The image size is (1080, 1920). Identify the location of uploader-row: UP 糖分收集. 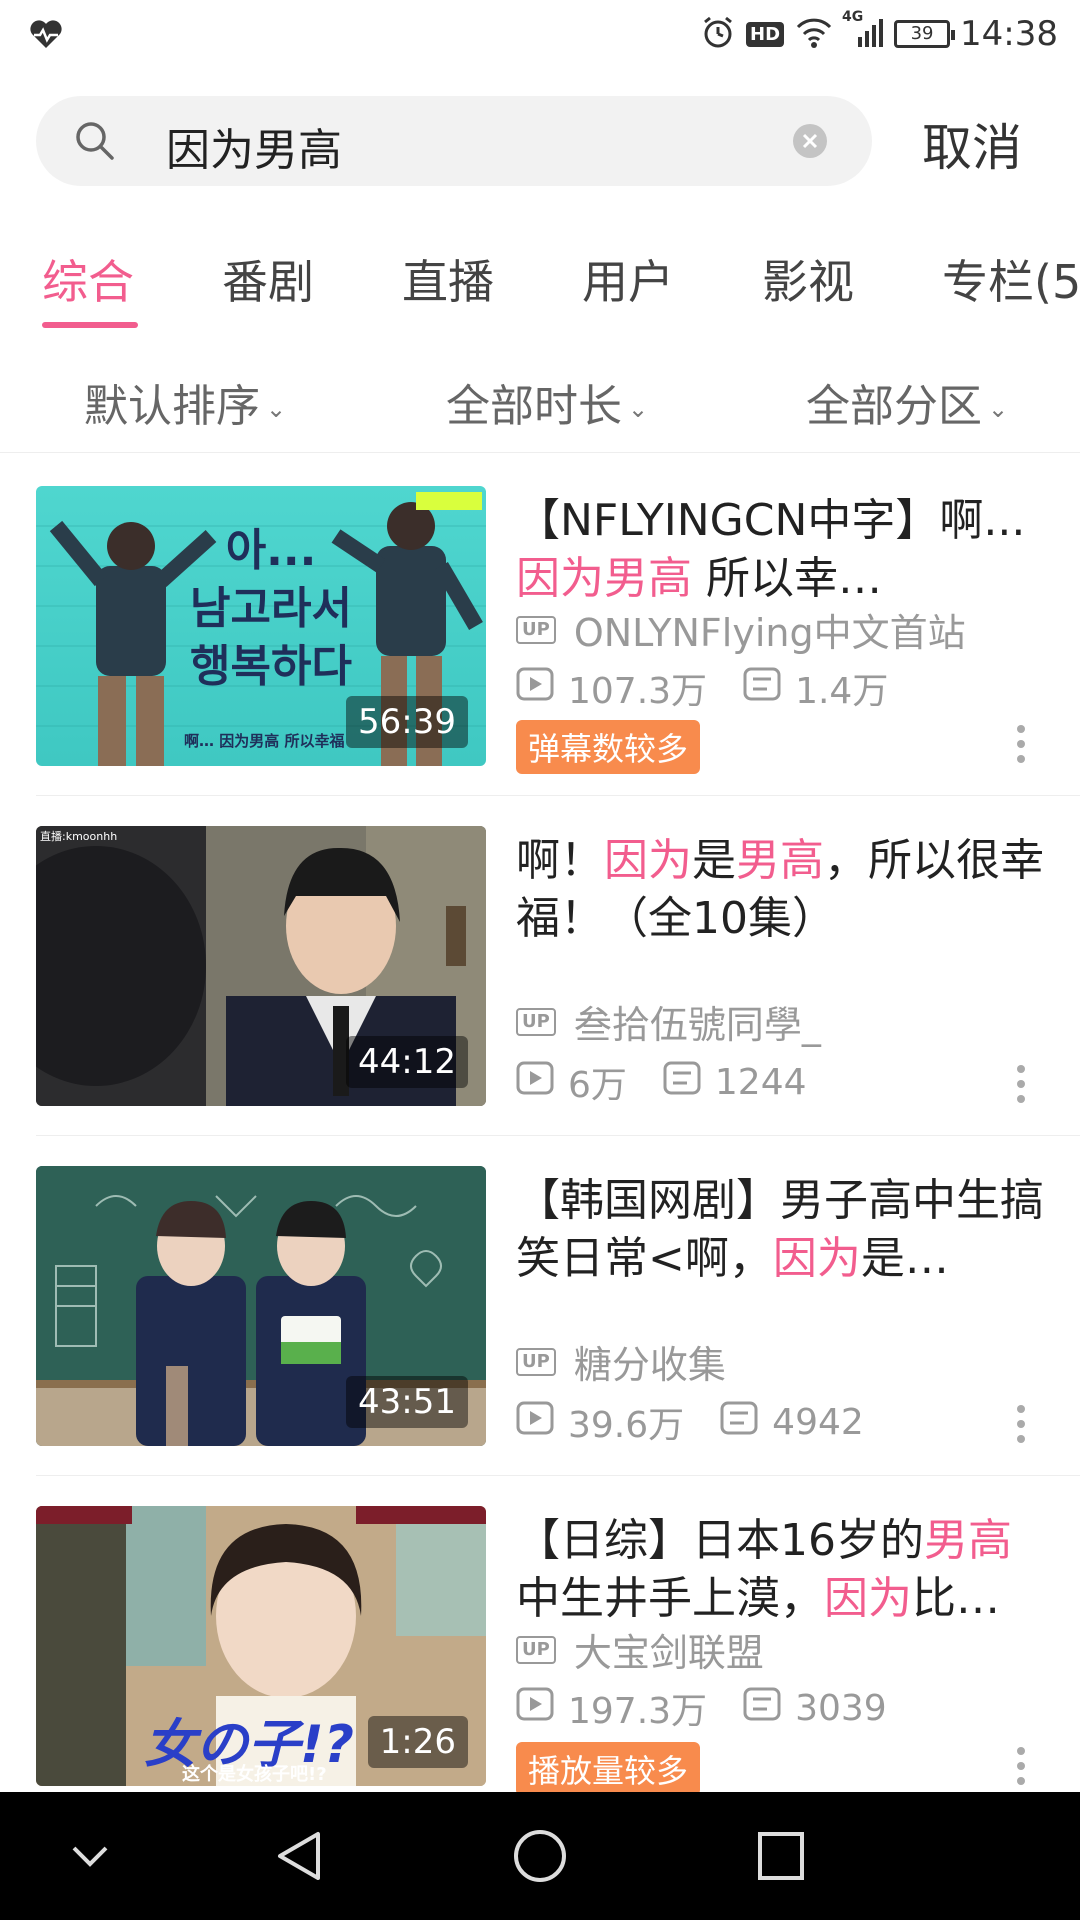
(621, 1361).